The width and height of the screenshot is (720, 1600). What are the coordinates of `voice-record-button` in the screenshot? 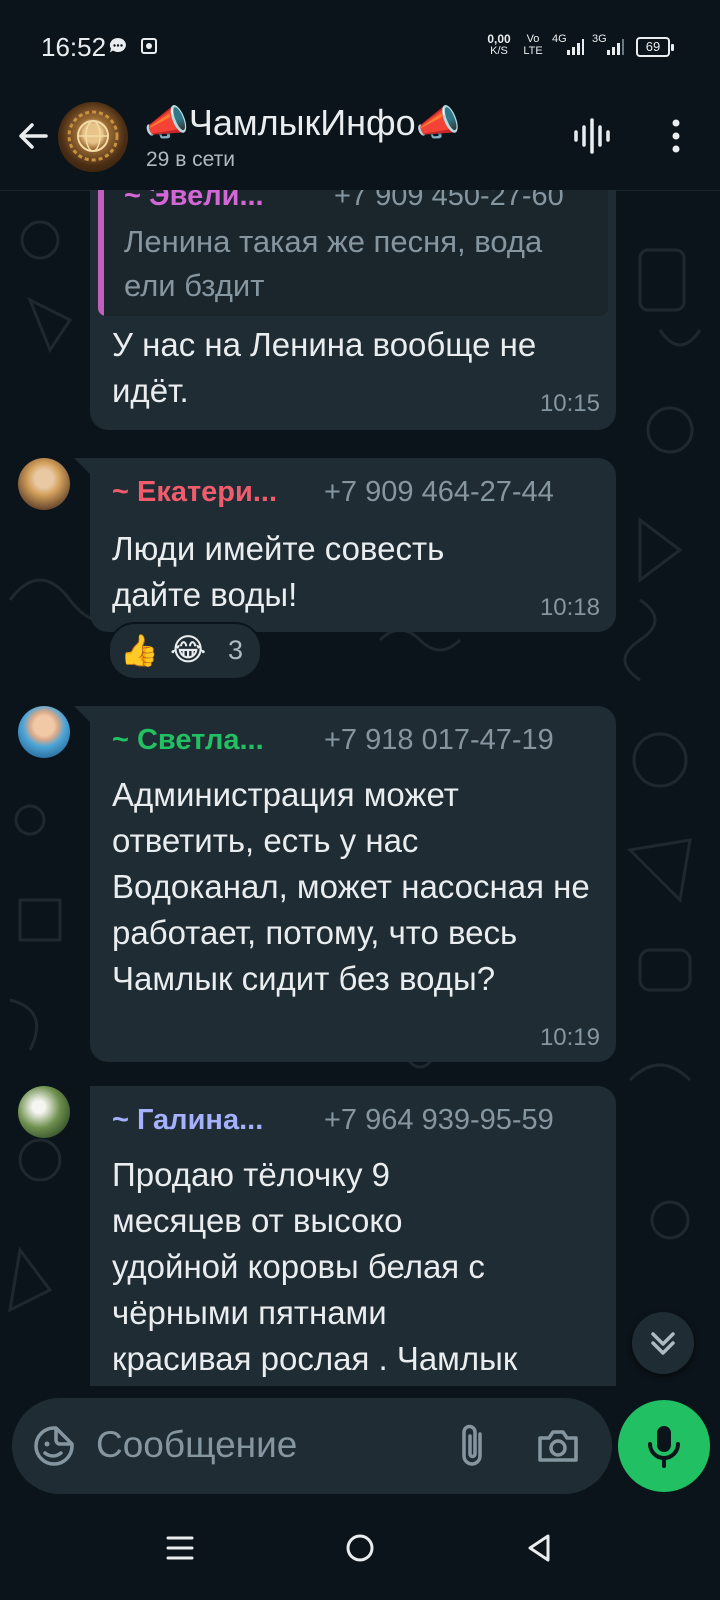 It's located at (664, 1446).